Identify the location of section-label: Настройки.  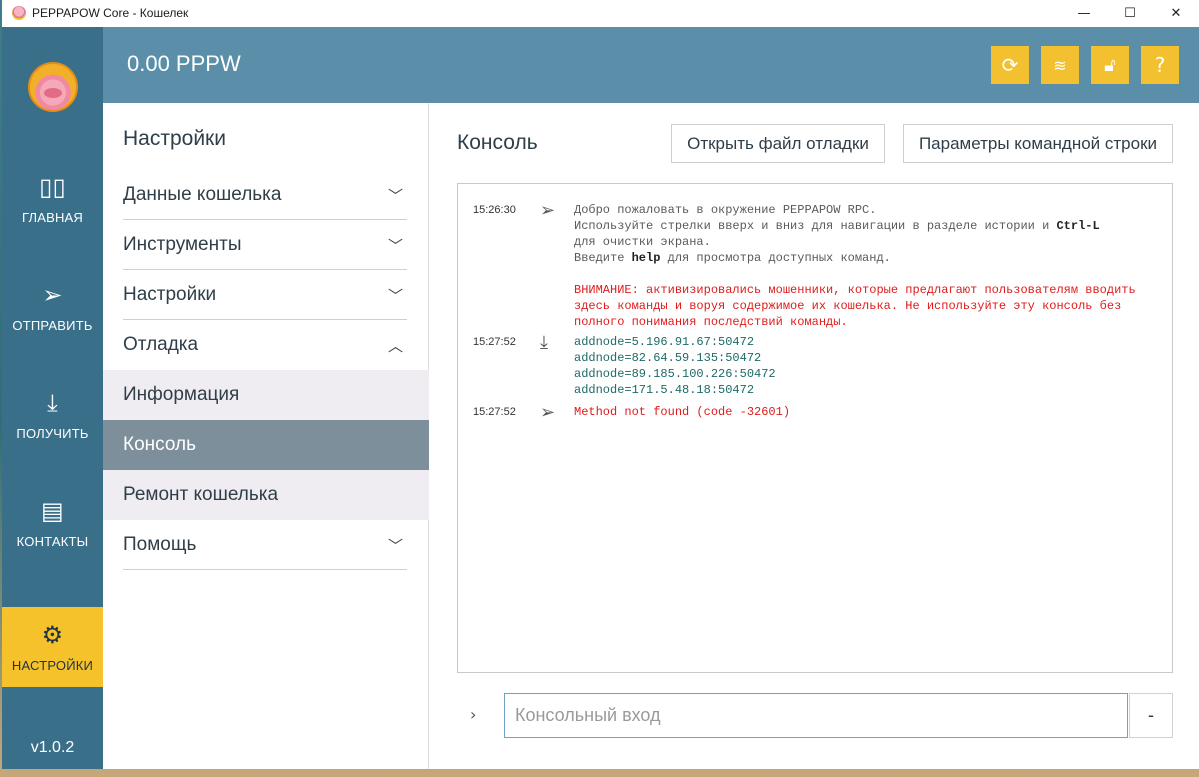
(170, 294).